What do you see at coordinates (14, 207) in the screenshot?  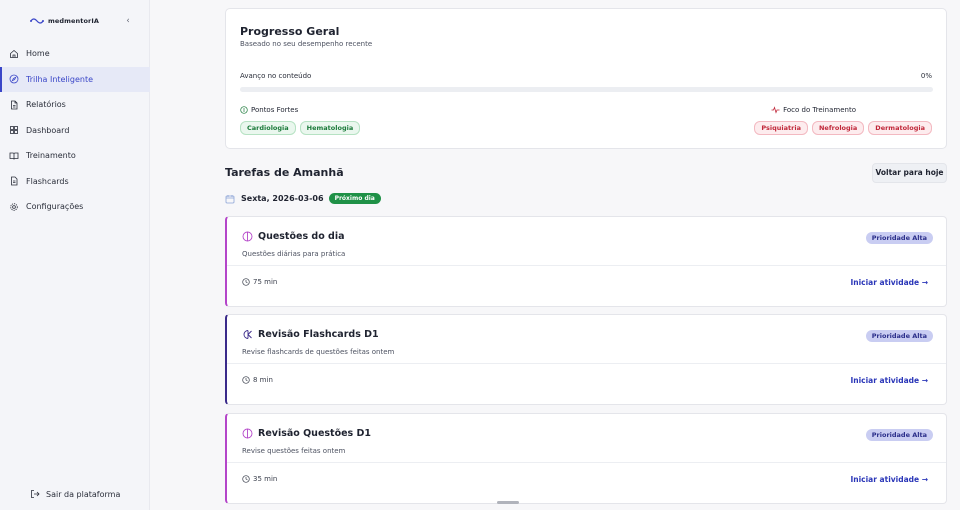 I see `gear-icon` at bounding box center [14, 207].